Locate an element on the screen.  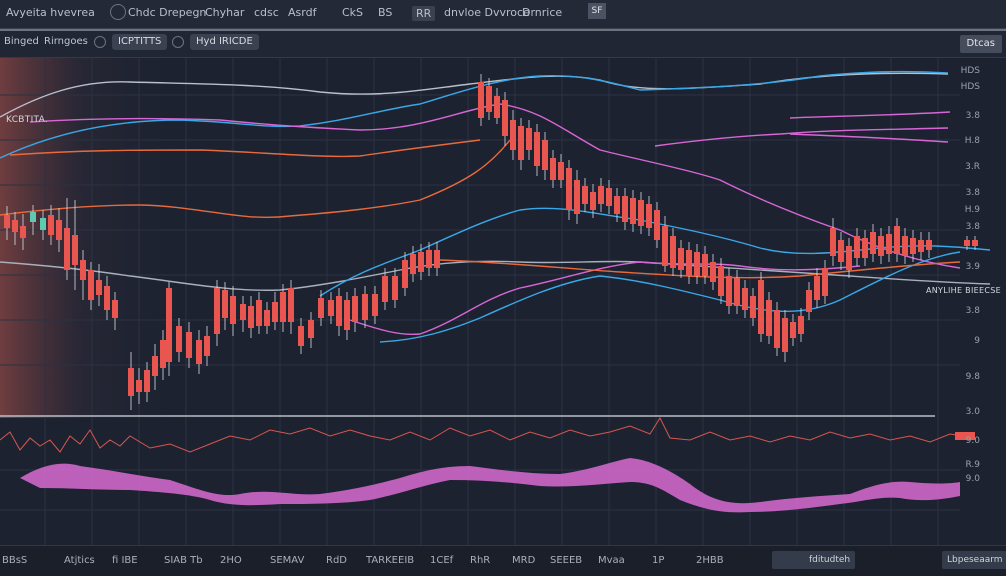
price-axis-label: H.9 is located at coordinates (972, 210).